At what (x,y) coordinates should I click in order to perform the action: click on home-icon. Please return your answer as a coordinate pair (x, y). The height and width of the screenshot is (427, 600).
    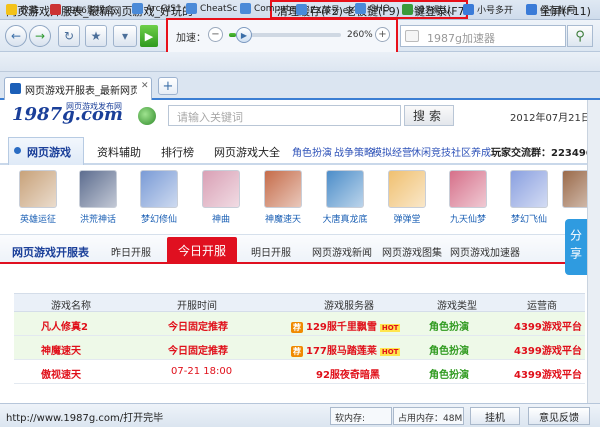
    Looking at the image, I should click on (407, 9).